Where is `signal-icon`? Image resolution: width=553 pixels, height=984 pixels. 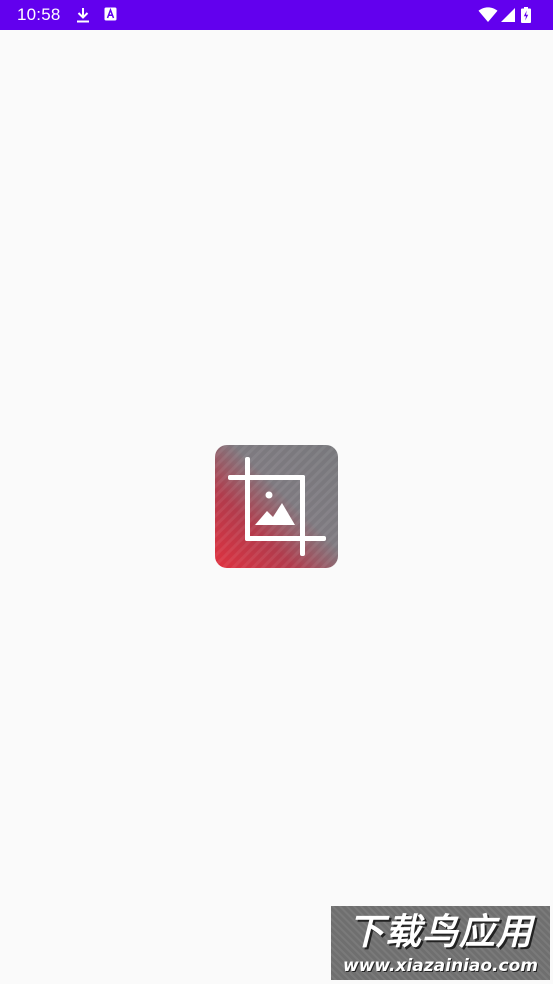
signal-icon is located at coordinates (508, 15).